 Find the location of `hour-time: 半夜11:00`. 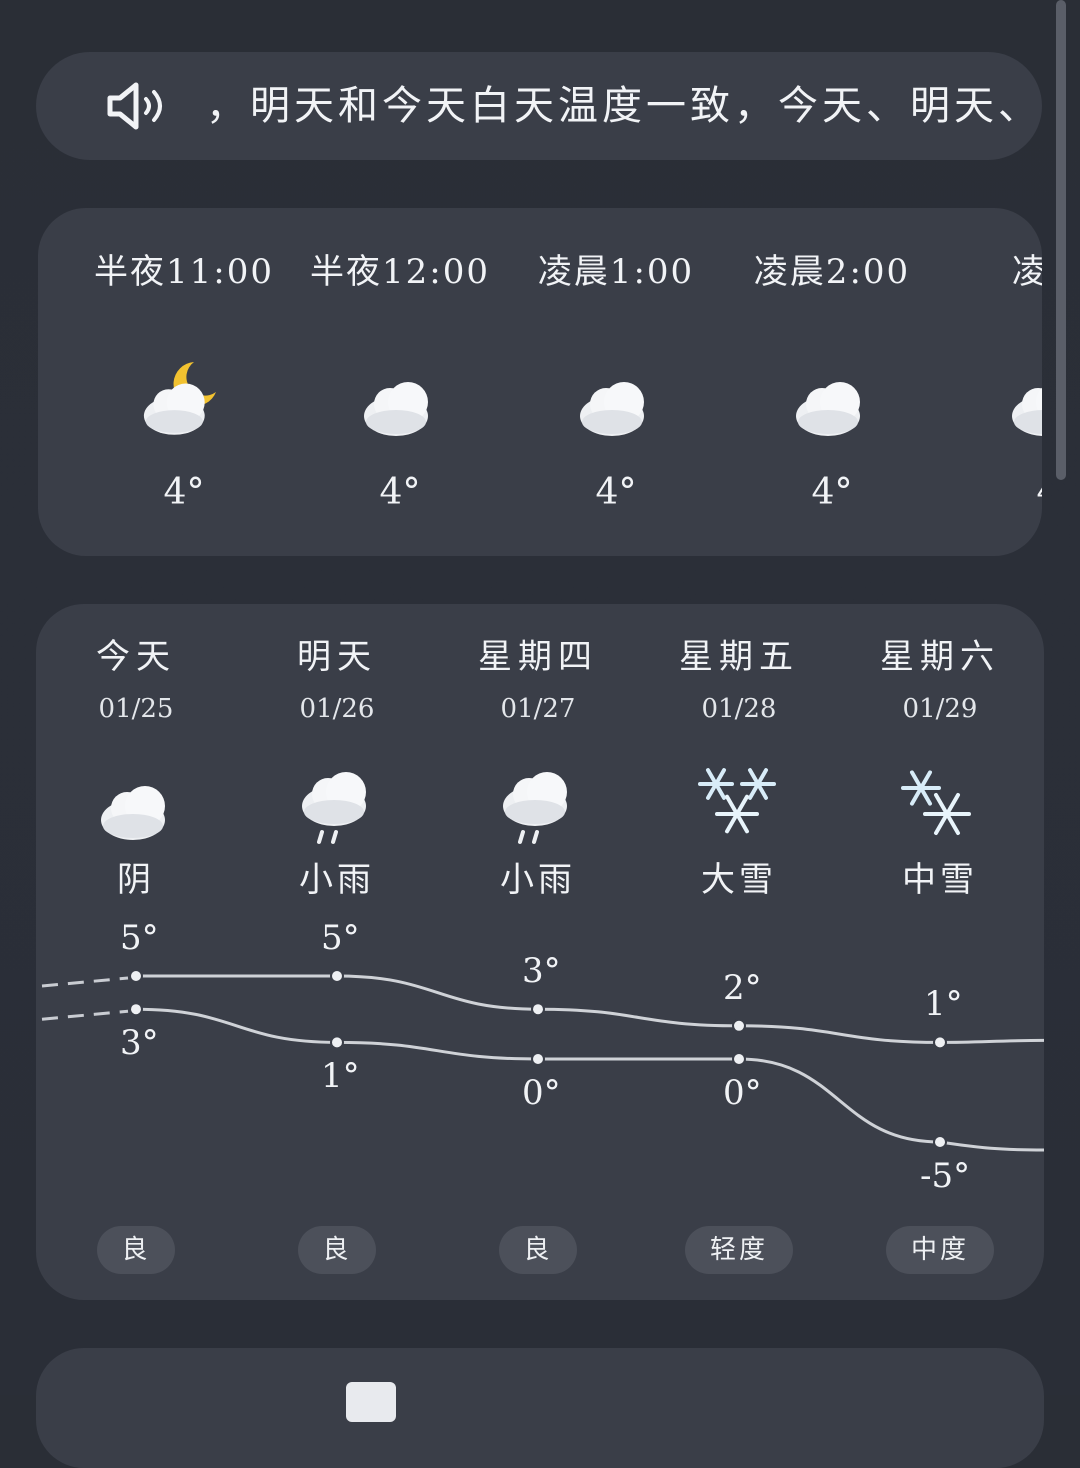

hour-time: 半夜11:00 is located at coordinates (184, 272).